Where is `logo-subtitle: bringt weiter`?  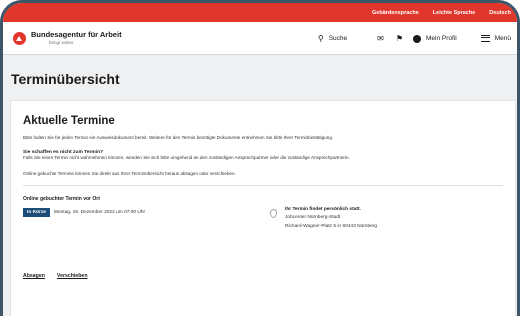 logo-subtitle: bringt weiter is located at coordinates (61, 42).